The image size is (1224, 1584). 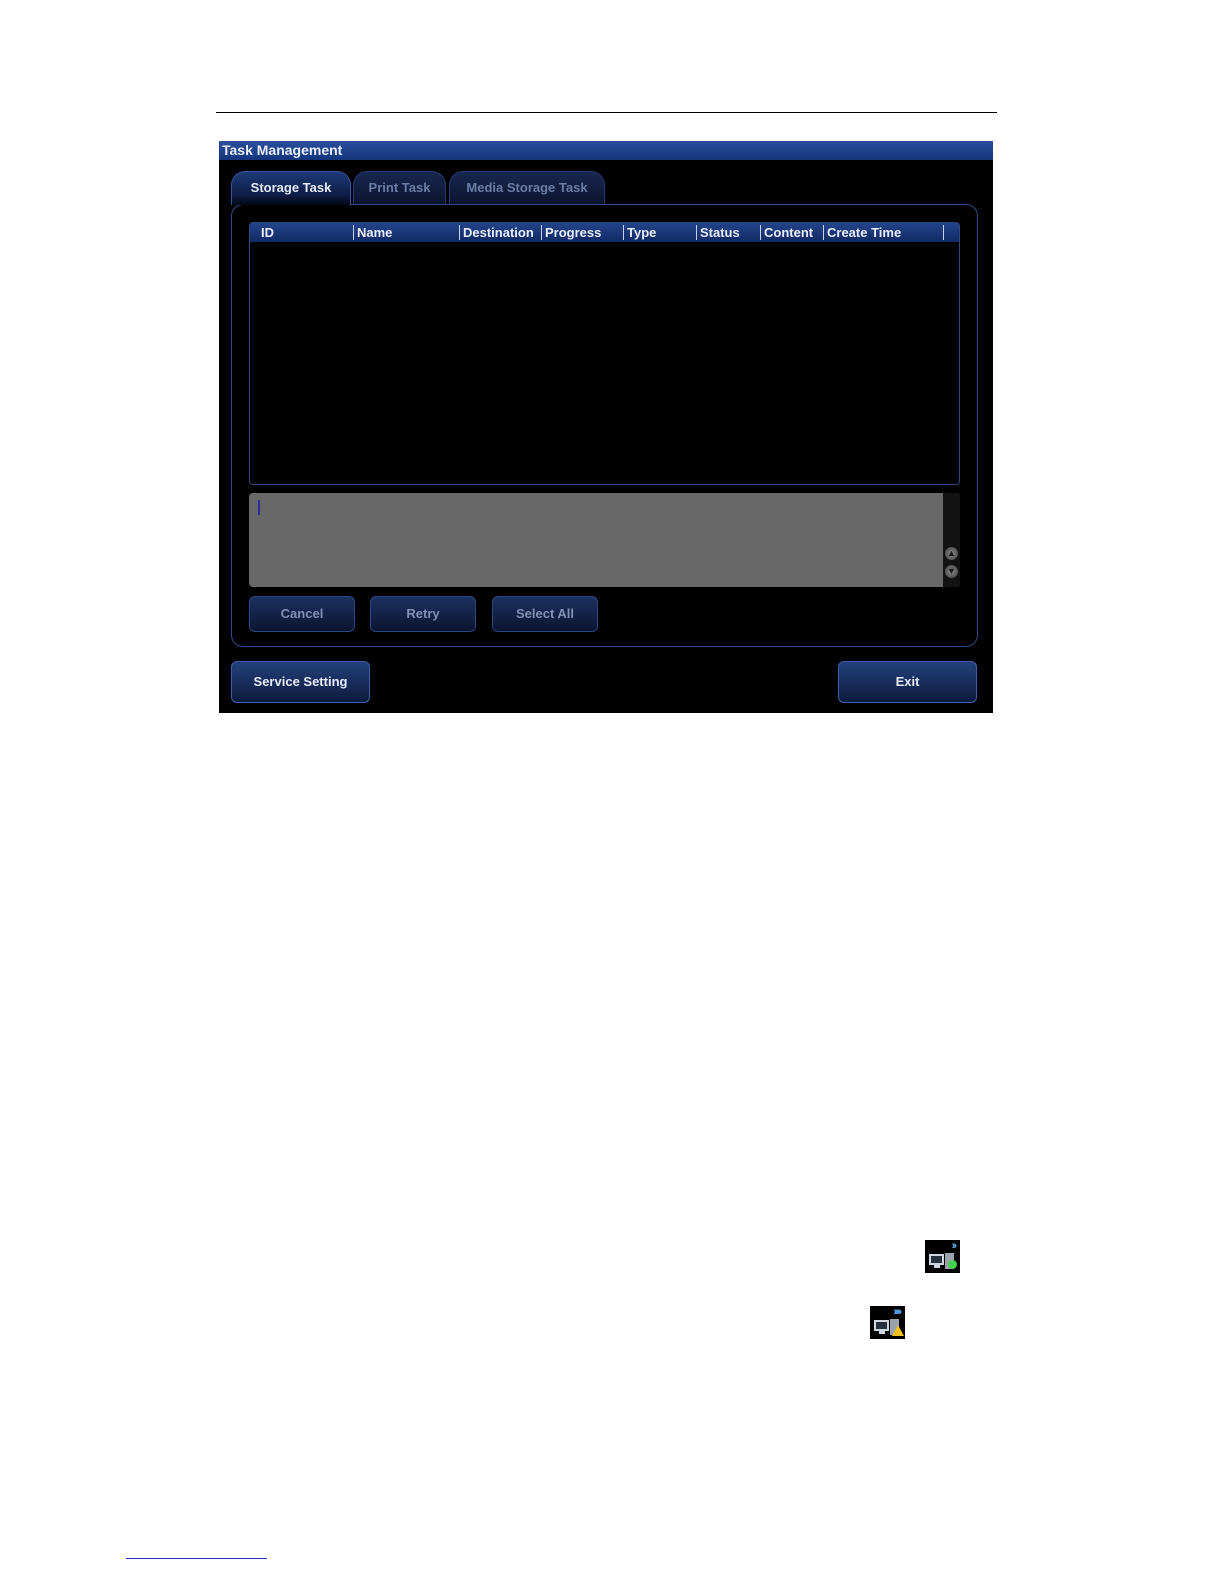 I want to click on tab-storage-task: Storage Task, so click(x=291, y=188).